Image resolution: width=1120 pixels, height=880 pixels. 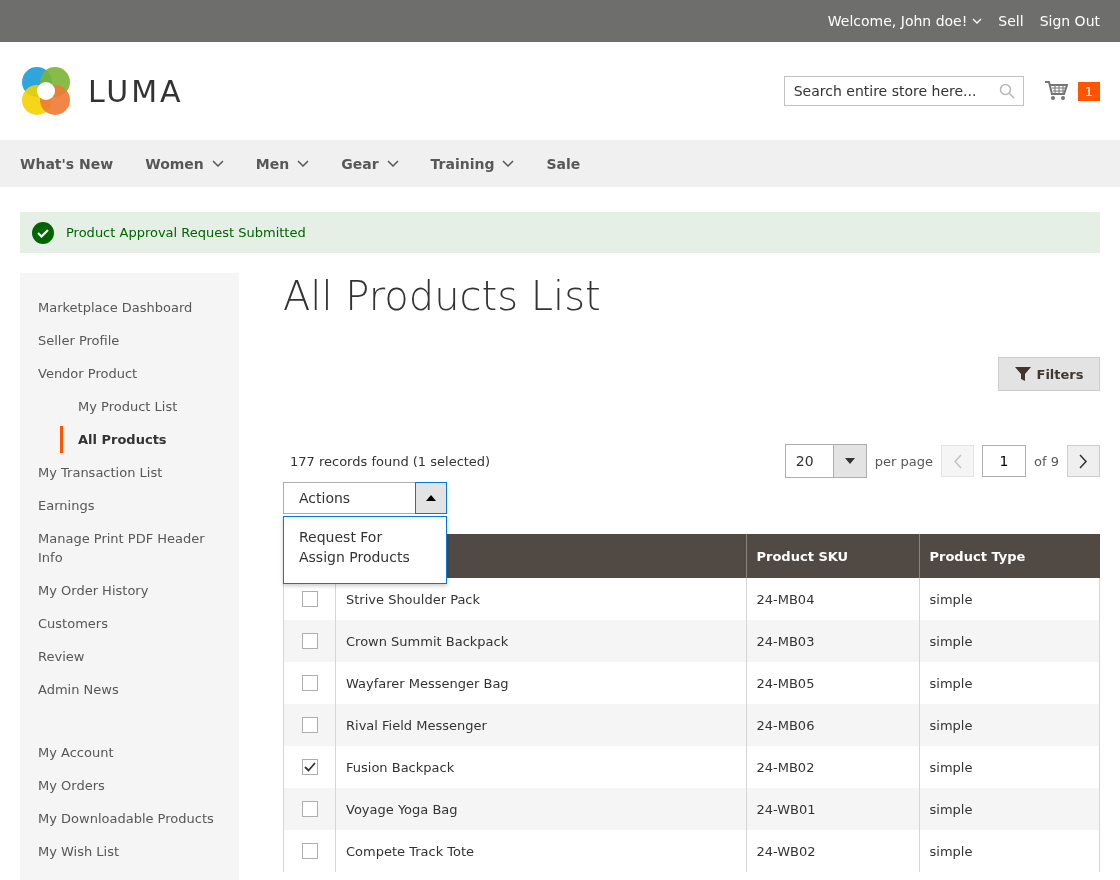 I want to click on sidebar-item: My Transaction List, so click(x=129, y=472).